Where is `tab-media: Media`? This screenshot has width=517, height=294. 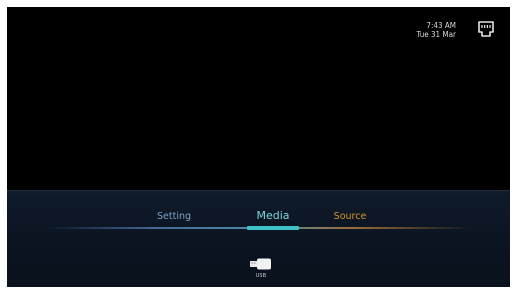 tab-media: Media is located at coordinates (272, 216).